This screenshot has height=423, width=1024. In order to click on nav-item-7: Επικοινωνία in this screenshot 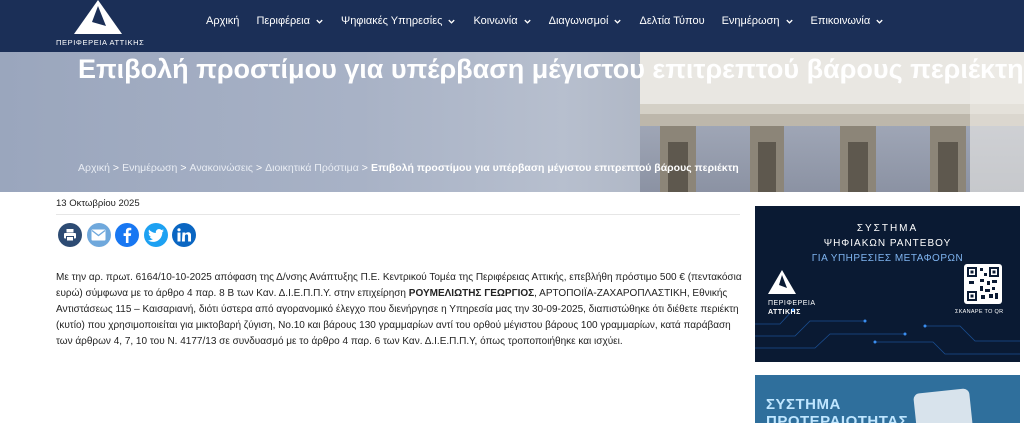, I will do `click(848, 21)`.